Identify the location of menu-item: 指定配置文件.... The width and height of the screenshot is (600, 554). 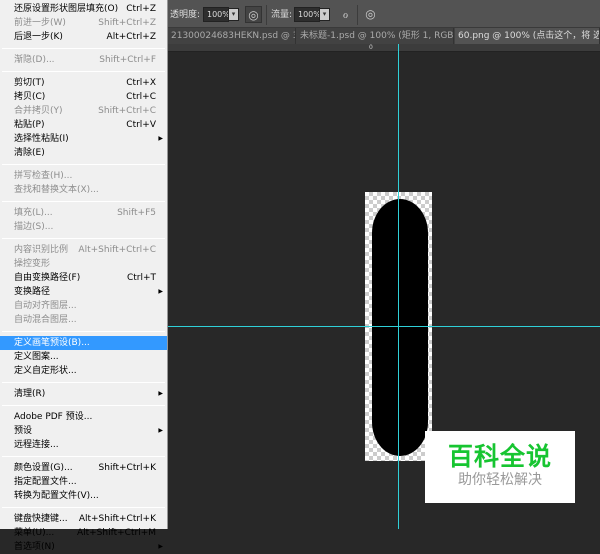
(83, 482).